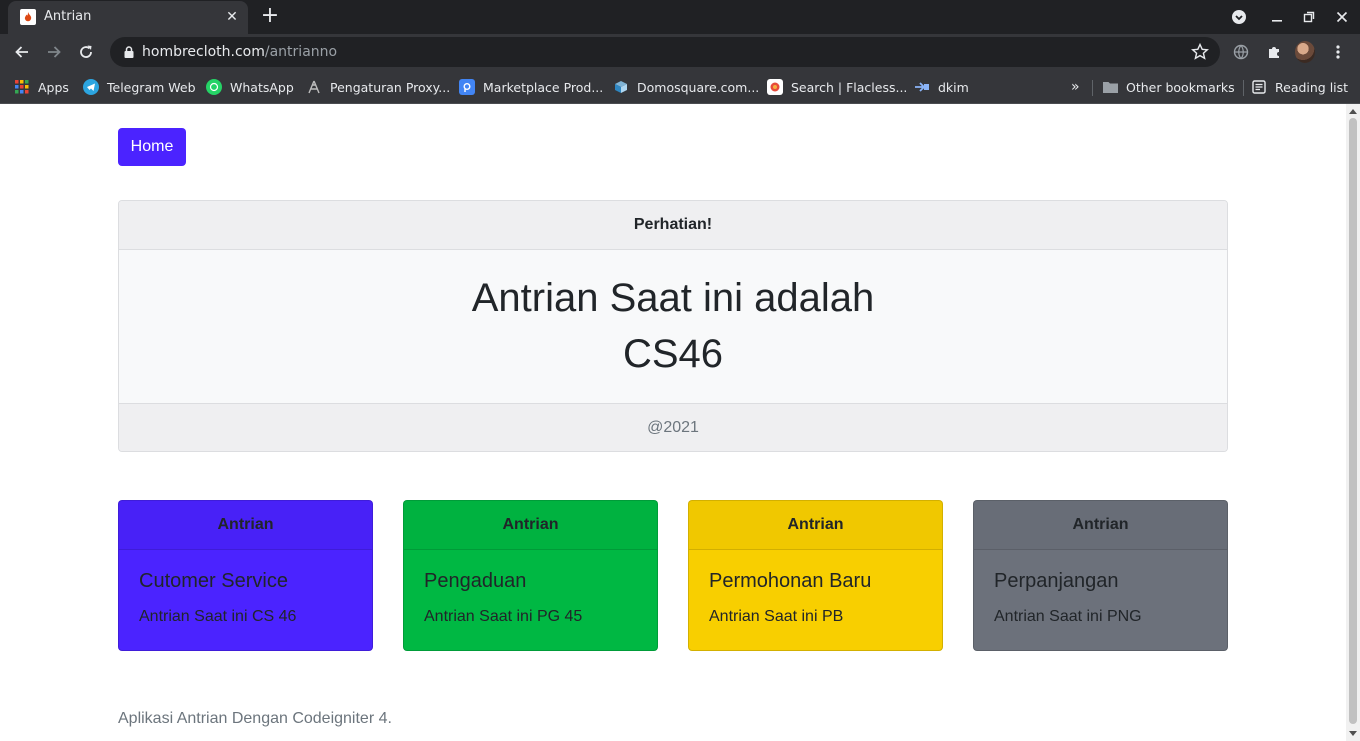 The width and height of the screenshot is (1360, 741). What do you see at coordinates (673, 225) in the screenshot?
I see `card-header: Perhatian!` at bounding box center [673, 225].